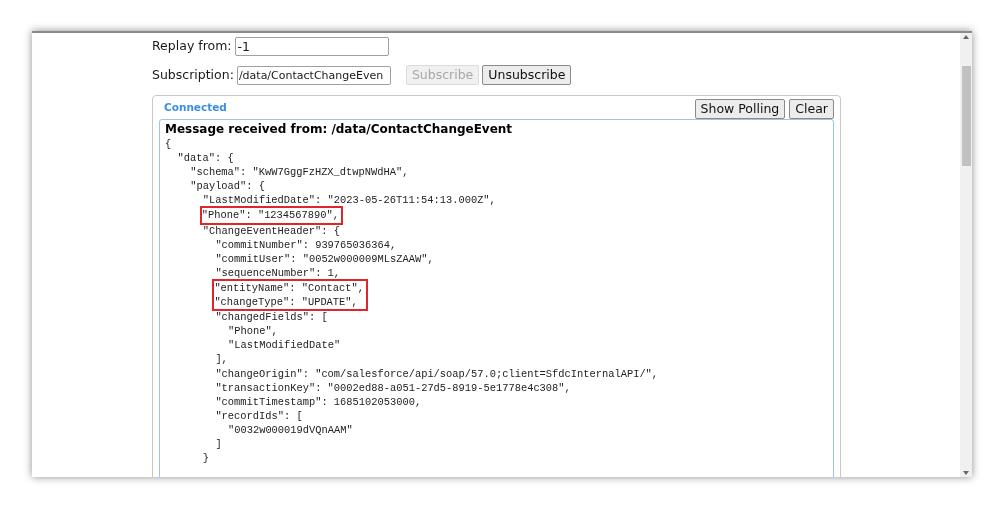 The width and height of the screenshot is (1004, 510). I want to click on code-line: "transactionKey": "0002ed88-a051-27d5-8919-5e1778e4c308",, so click(393, 387).